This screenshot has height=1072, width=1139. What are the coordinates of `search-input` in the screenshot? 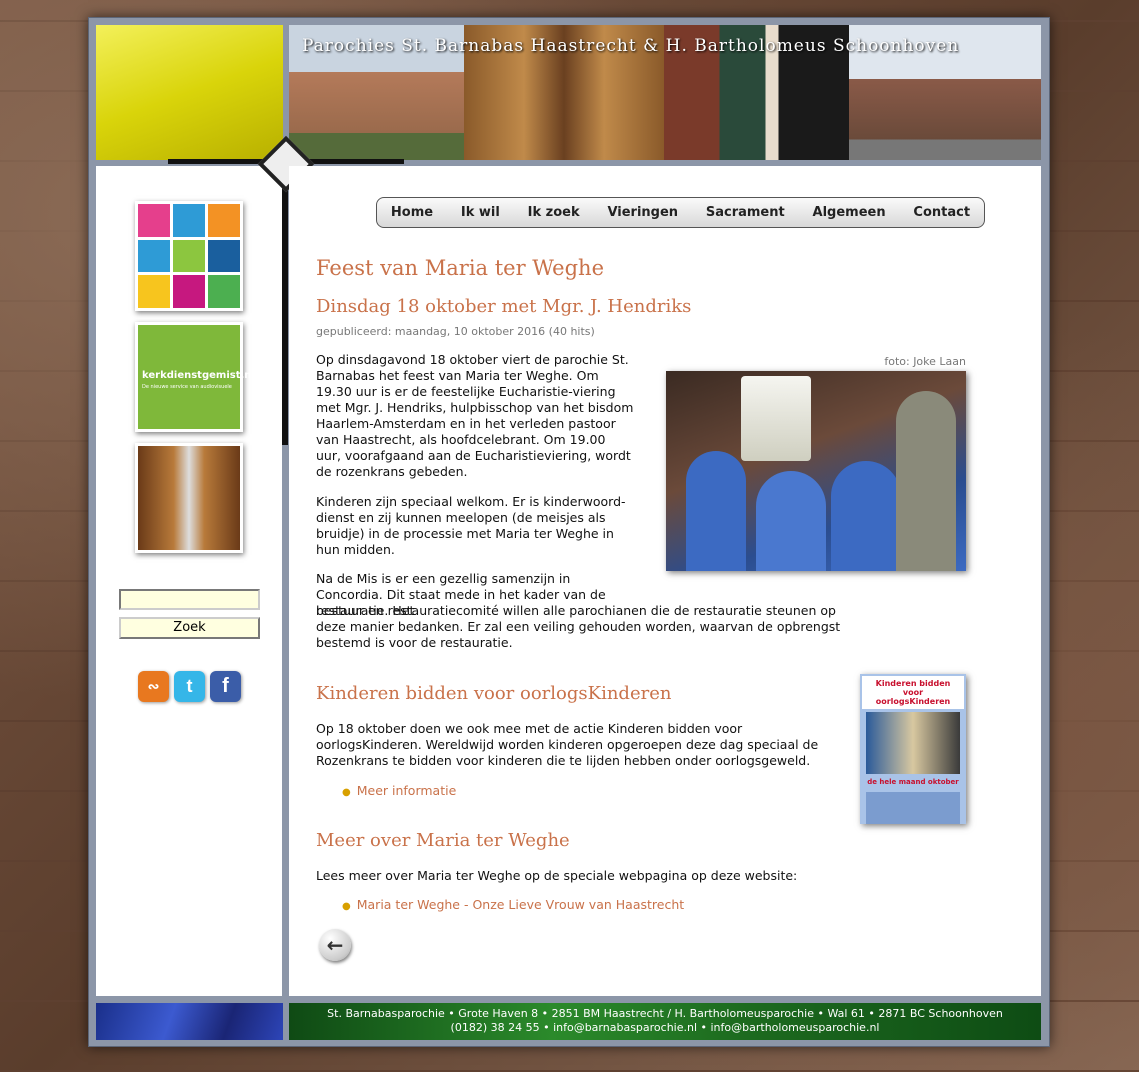 It's located at (189, 599).